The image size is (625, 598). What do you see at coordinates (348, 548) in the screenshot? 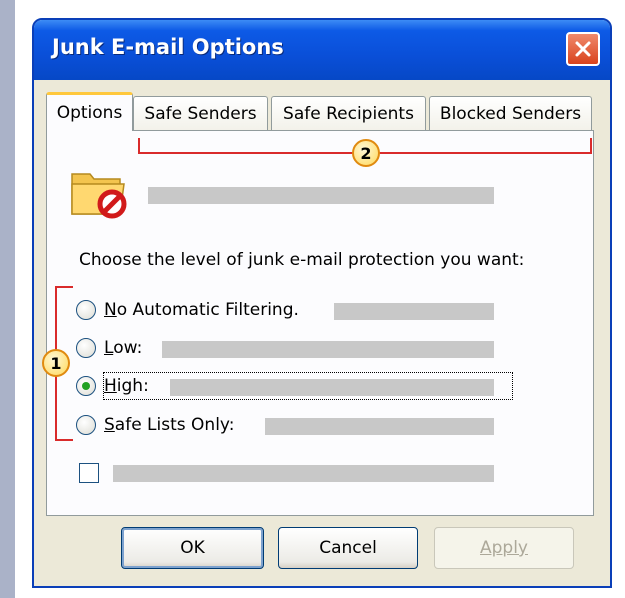
I see `cancel-button: Cancel` at bounding box center [348, 548].